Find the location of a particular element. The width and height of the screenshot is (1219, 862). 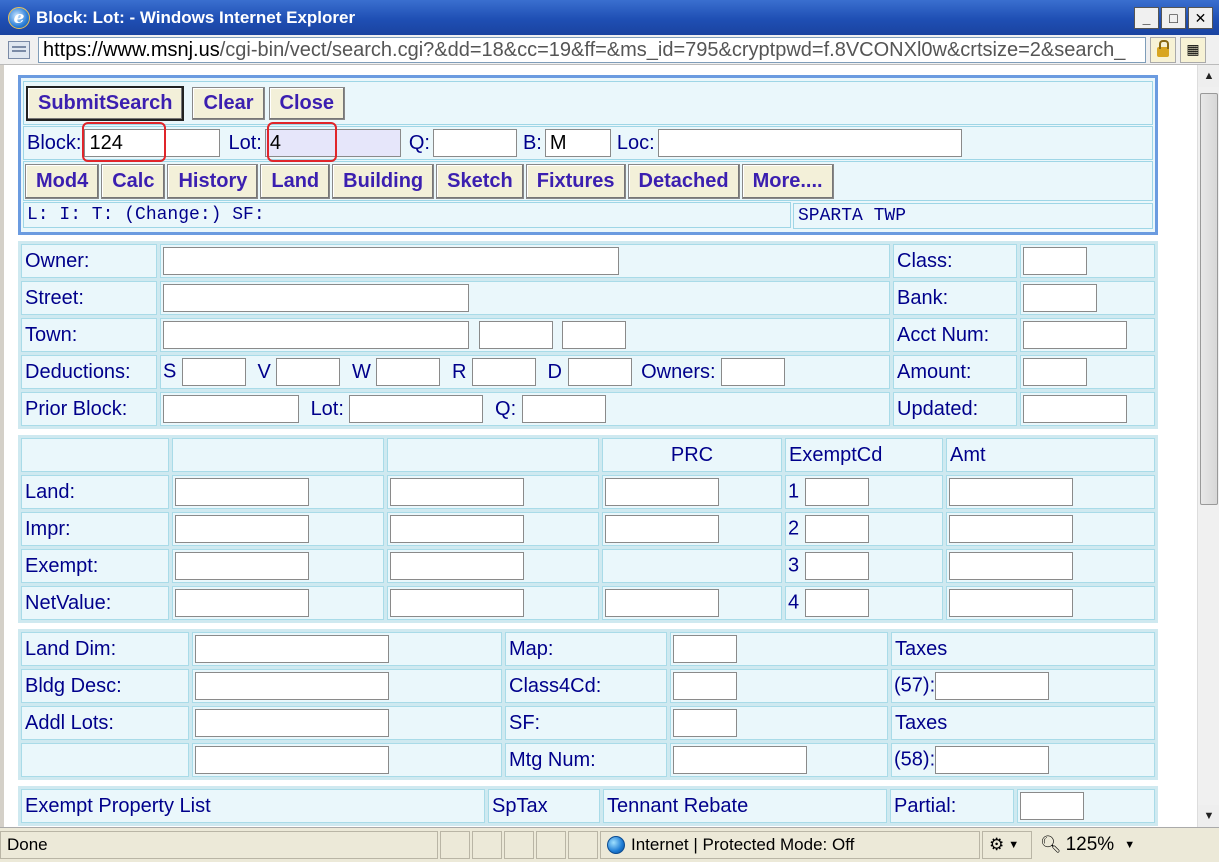

amount-input is located at coordinates (1055, 372).